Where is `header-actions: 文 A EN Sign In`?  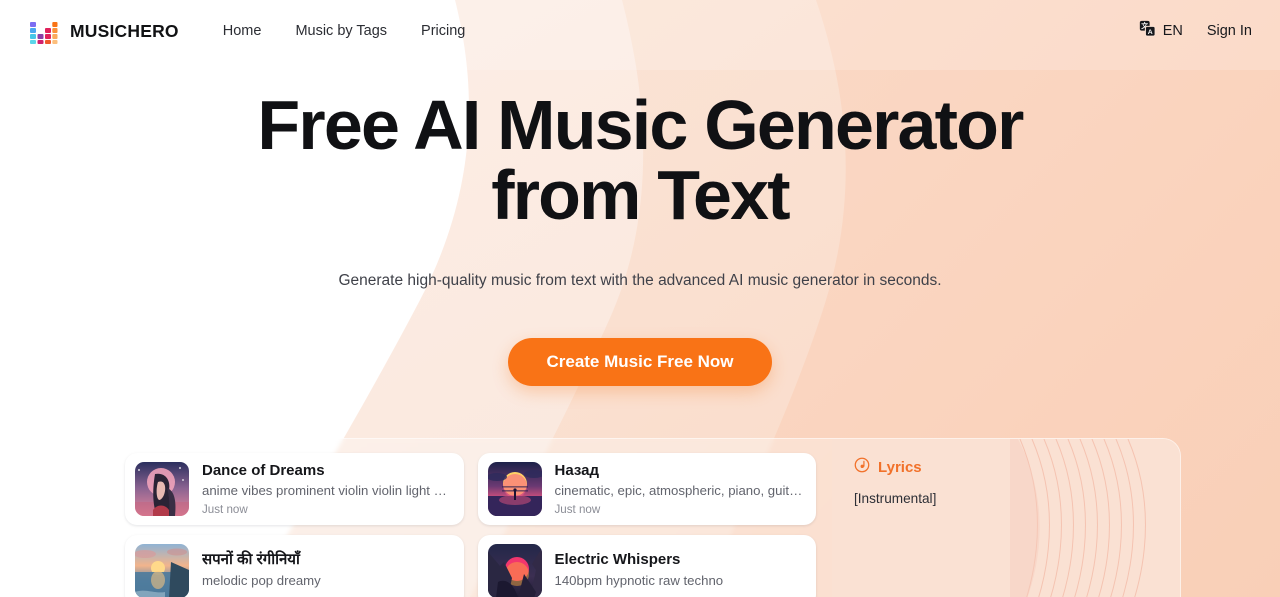 header-actions: 文 A EN Sign In is located at coordinates (1195, 31).